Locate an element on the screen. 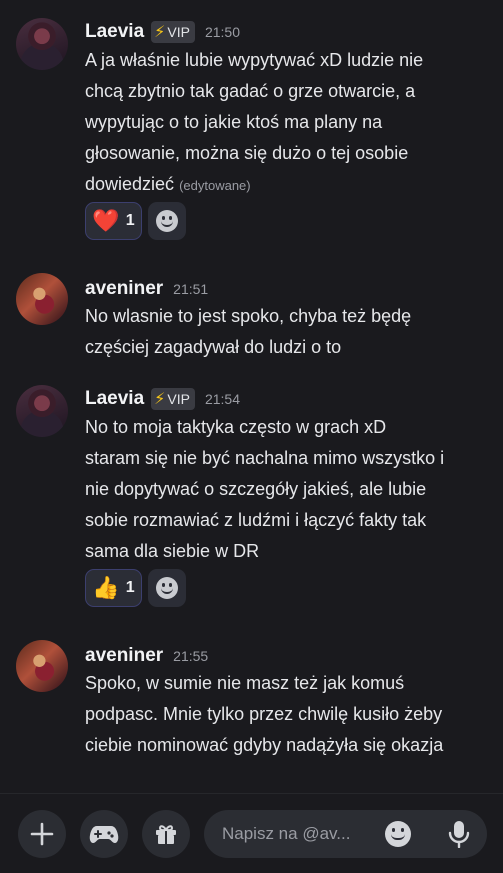  gamepad-icon is located at coordinates (104, 834).